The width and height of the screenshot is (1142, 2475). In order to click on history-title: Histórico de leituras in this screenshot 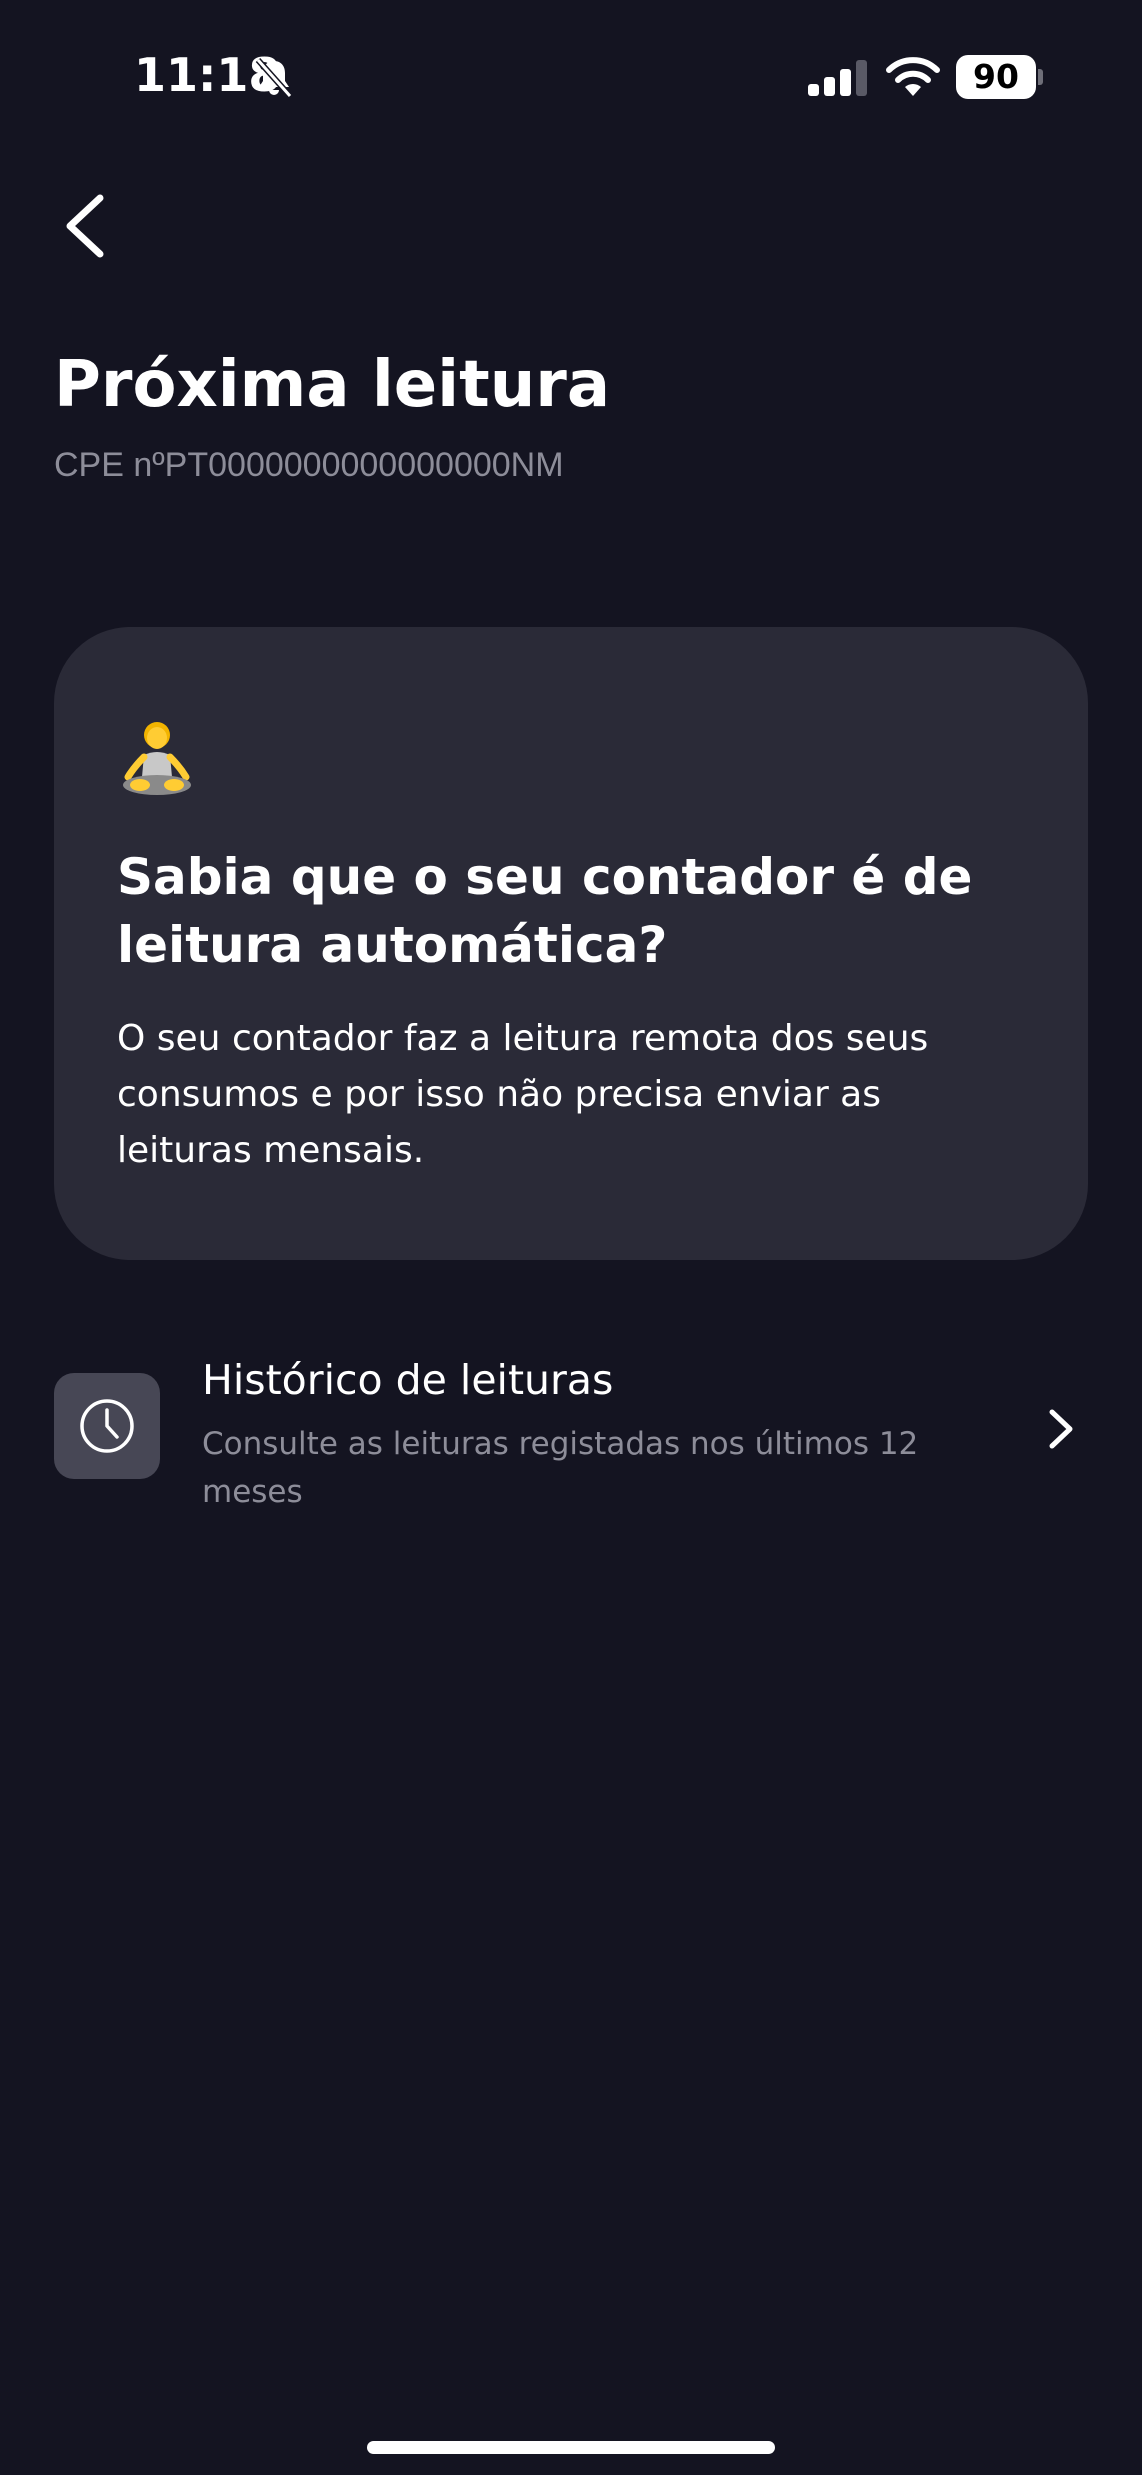, I will do `click(408, 1380)`.